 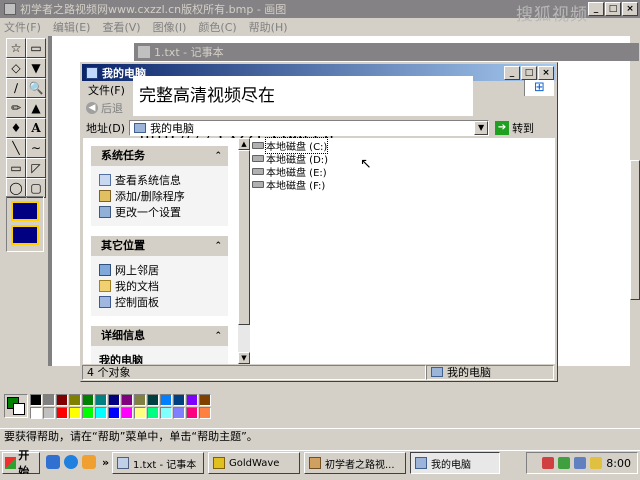 I want to click on address-input: 我的电脑 ▼, so click(x=309, y=127).